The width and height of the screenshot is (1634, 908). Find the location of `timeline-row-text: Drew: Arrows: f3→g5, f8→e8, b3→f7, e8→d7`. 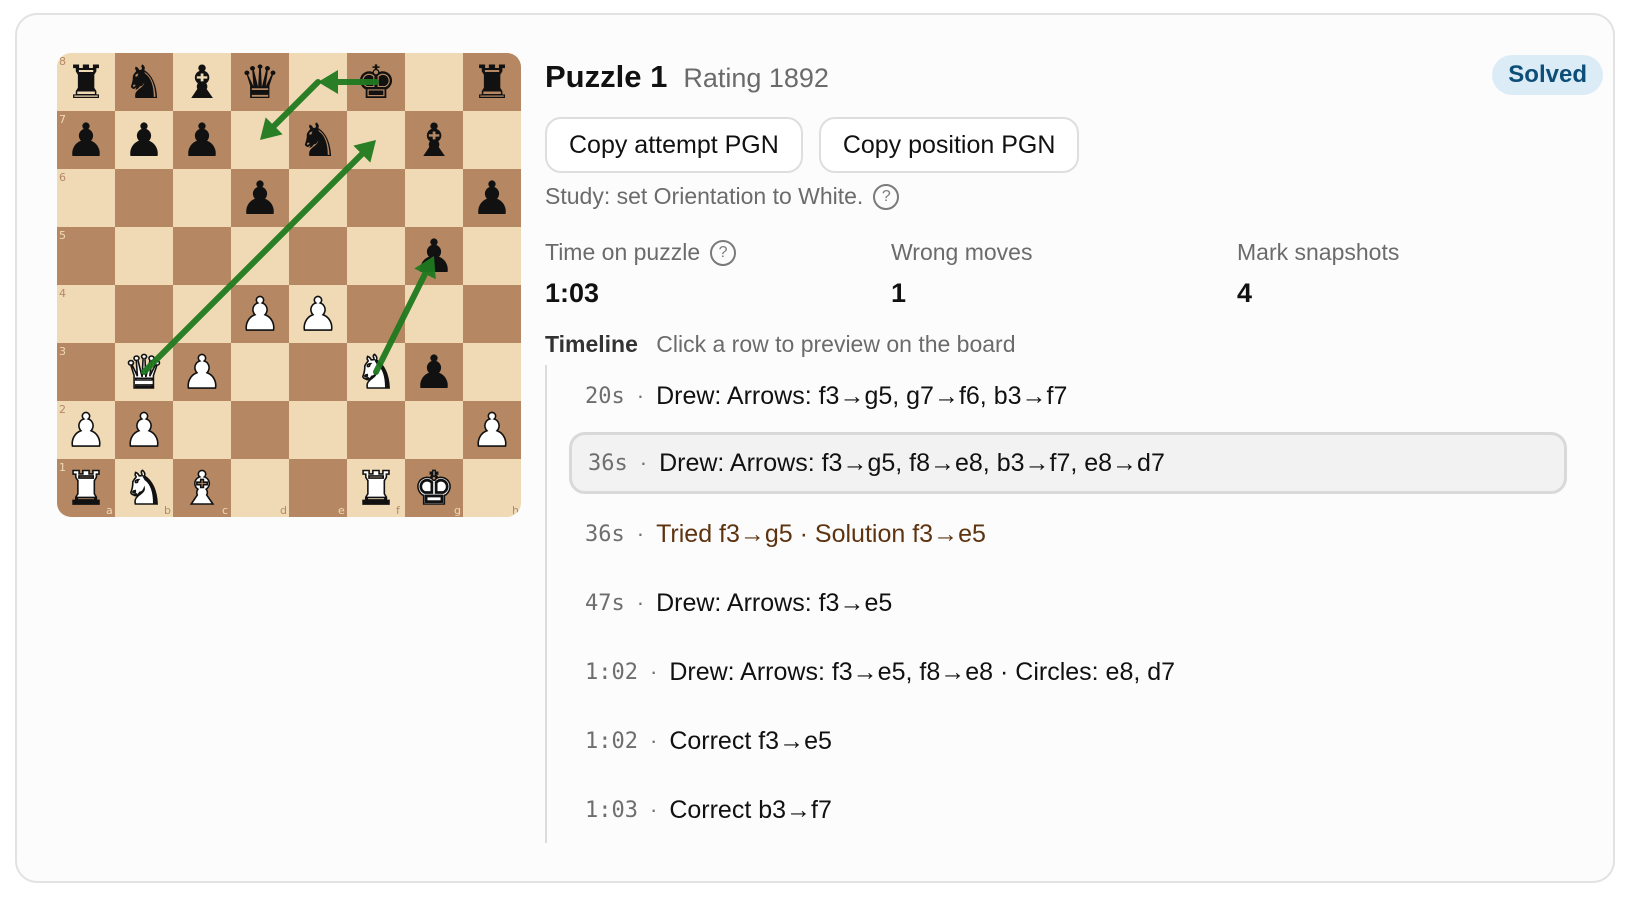

timeline-row-text: Drew: Arrows: f3→g5, f8→e8, b3→f7, e8→d7 is located at coordinates (912, 462).